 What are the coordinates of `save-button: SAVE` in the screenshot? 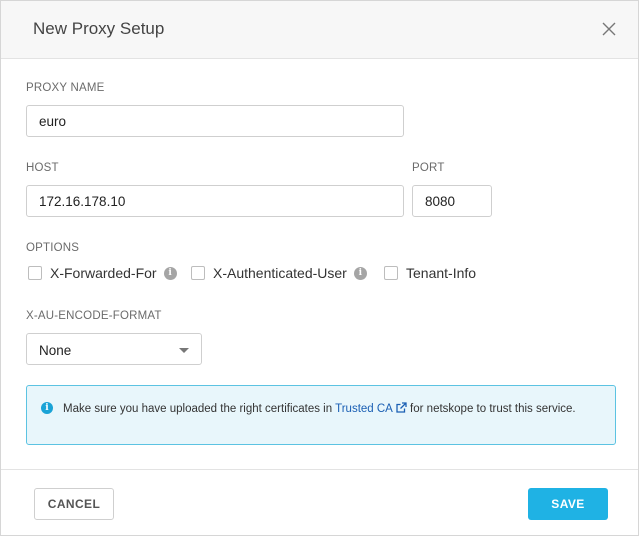 It's located at (568, 504).